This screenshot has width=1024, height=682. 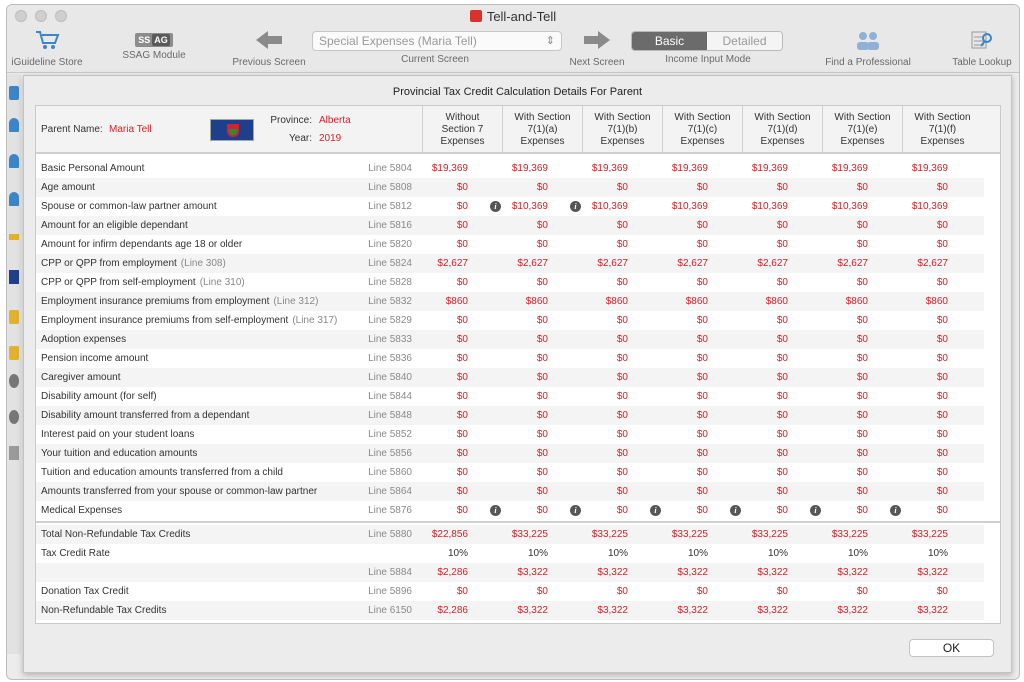 I want to click on row-description: Pension income amount, so click(x=94, y=358).